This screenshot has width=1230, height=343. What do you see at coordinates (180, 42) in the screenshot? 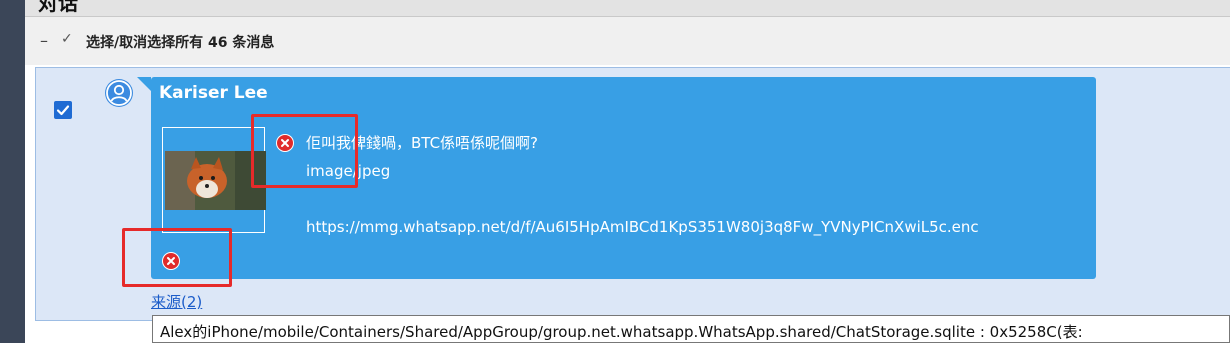
I see `select-all-label: 选择/取消选择所有 46 条消息` at bounding box center [180, 42].